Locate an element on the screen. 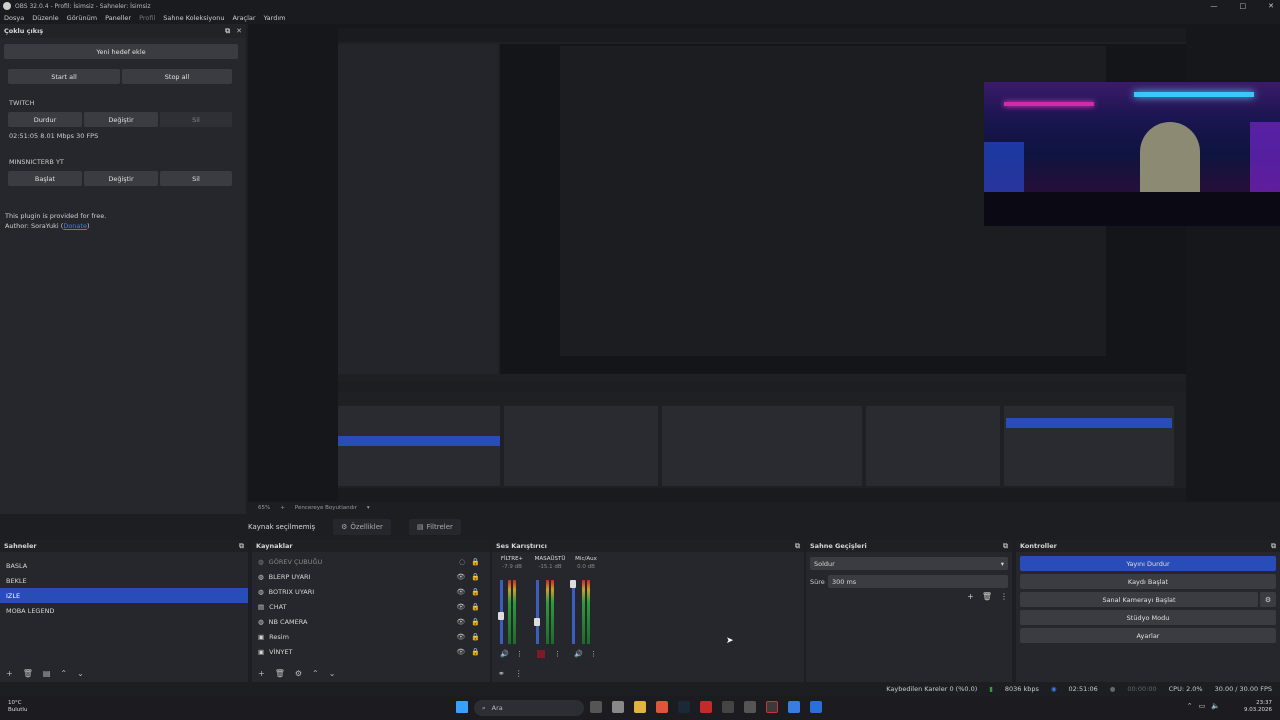  clock: 23:37 9.03.2026 is located at coordinates (1258, 707).